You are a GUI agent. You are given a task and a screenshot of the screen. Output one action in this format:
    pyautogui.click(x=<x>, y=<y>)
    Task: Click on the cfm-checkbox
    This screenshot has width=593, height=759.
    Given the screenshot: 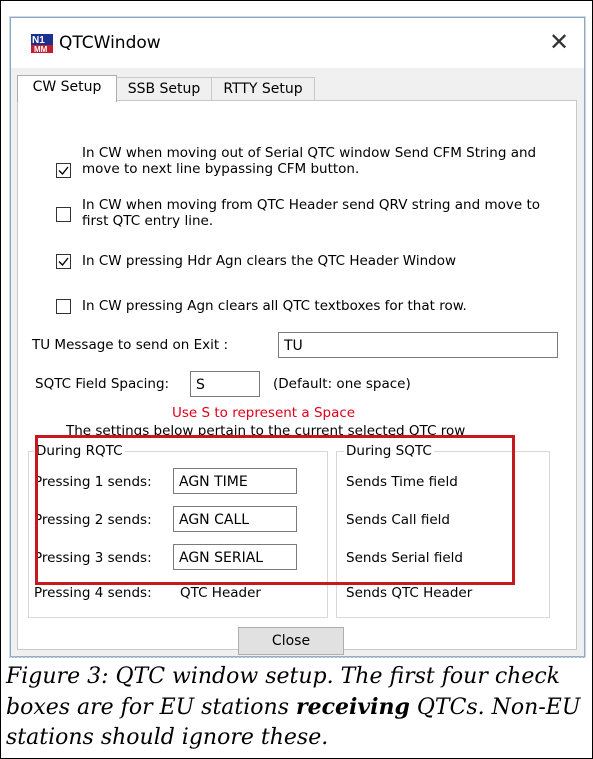 What is the action you would take?
    pyautogui.click(x=63, y=170)
    